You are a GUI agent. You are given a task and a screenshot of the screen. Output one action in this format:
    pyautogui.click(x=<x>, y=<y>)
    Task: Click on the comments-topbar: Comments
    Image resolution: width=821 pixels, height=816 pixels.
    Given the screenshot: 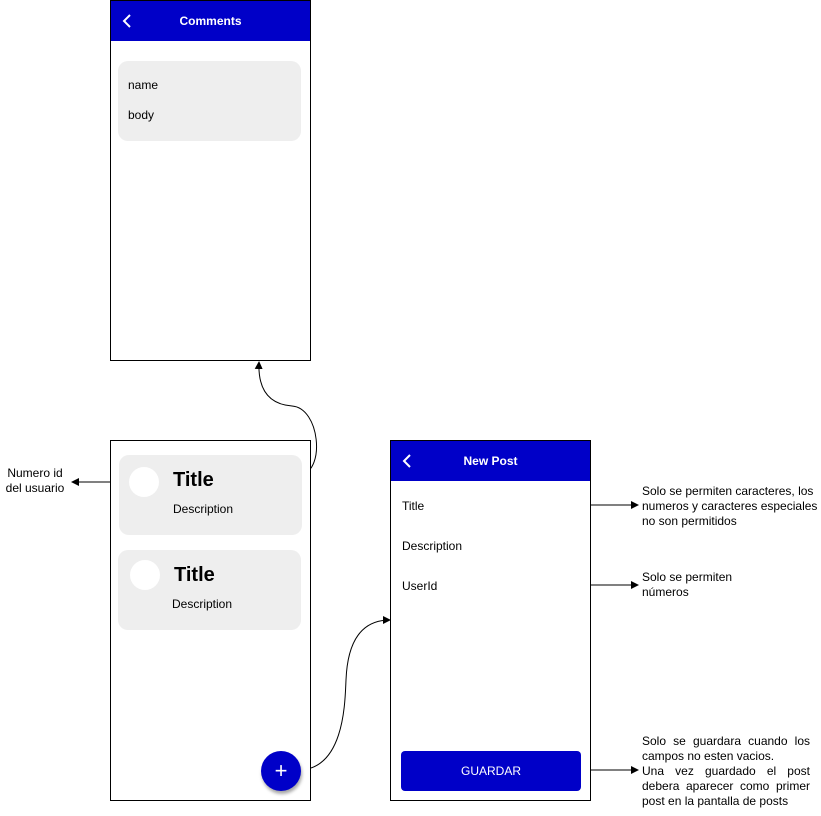 What is the action you would take?
    pyautogui.click(x=210, y=21)
    